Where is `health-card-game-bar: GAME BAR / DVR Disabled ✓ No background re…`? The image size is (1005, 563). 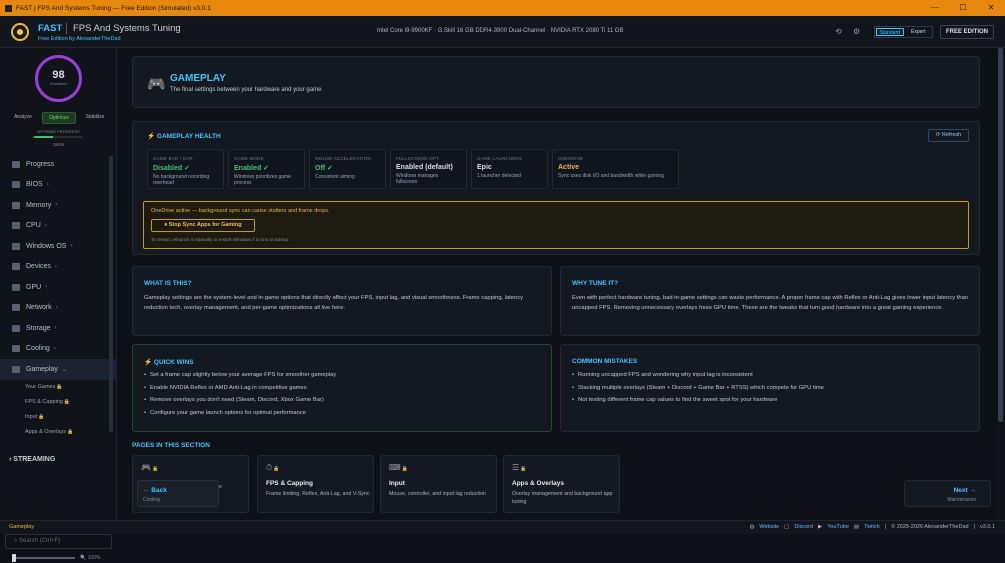 health-card-game-bar: GAME BAR / DVR Disabled ✓ No background re… is located at coordinates (185, 169).